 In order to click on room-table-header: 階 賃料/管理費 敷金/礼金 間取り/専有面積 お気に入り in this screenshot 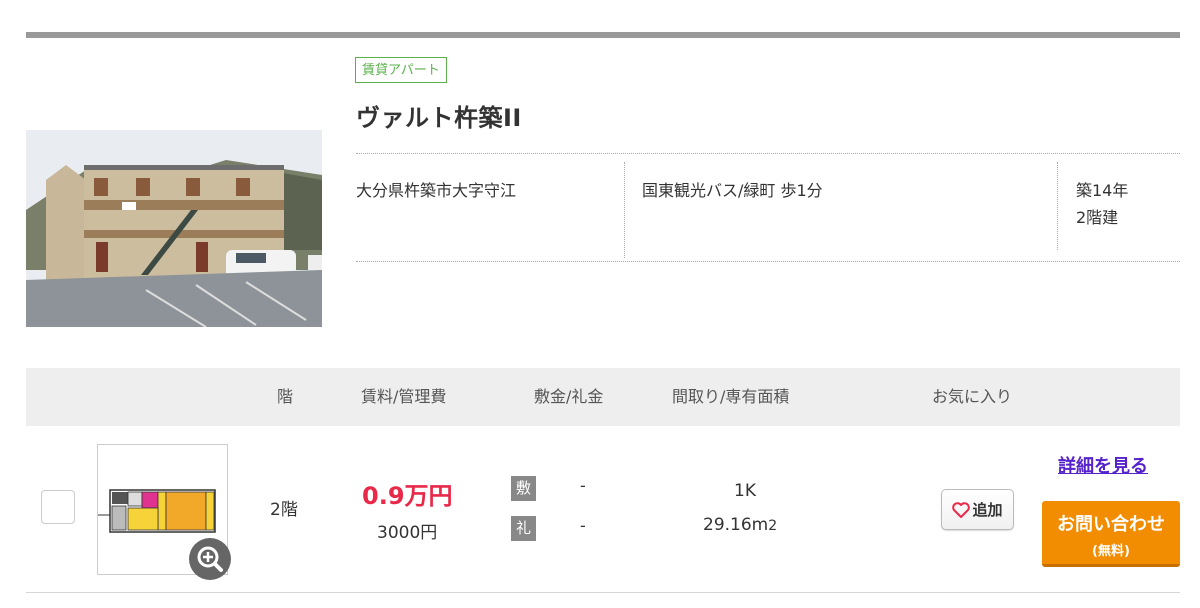, I will do `click(603, 397)`.